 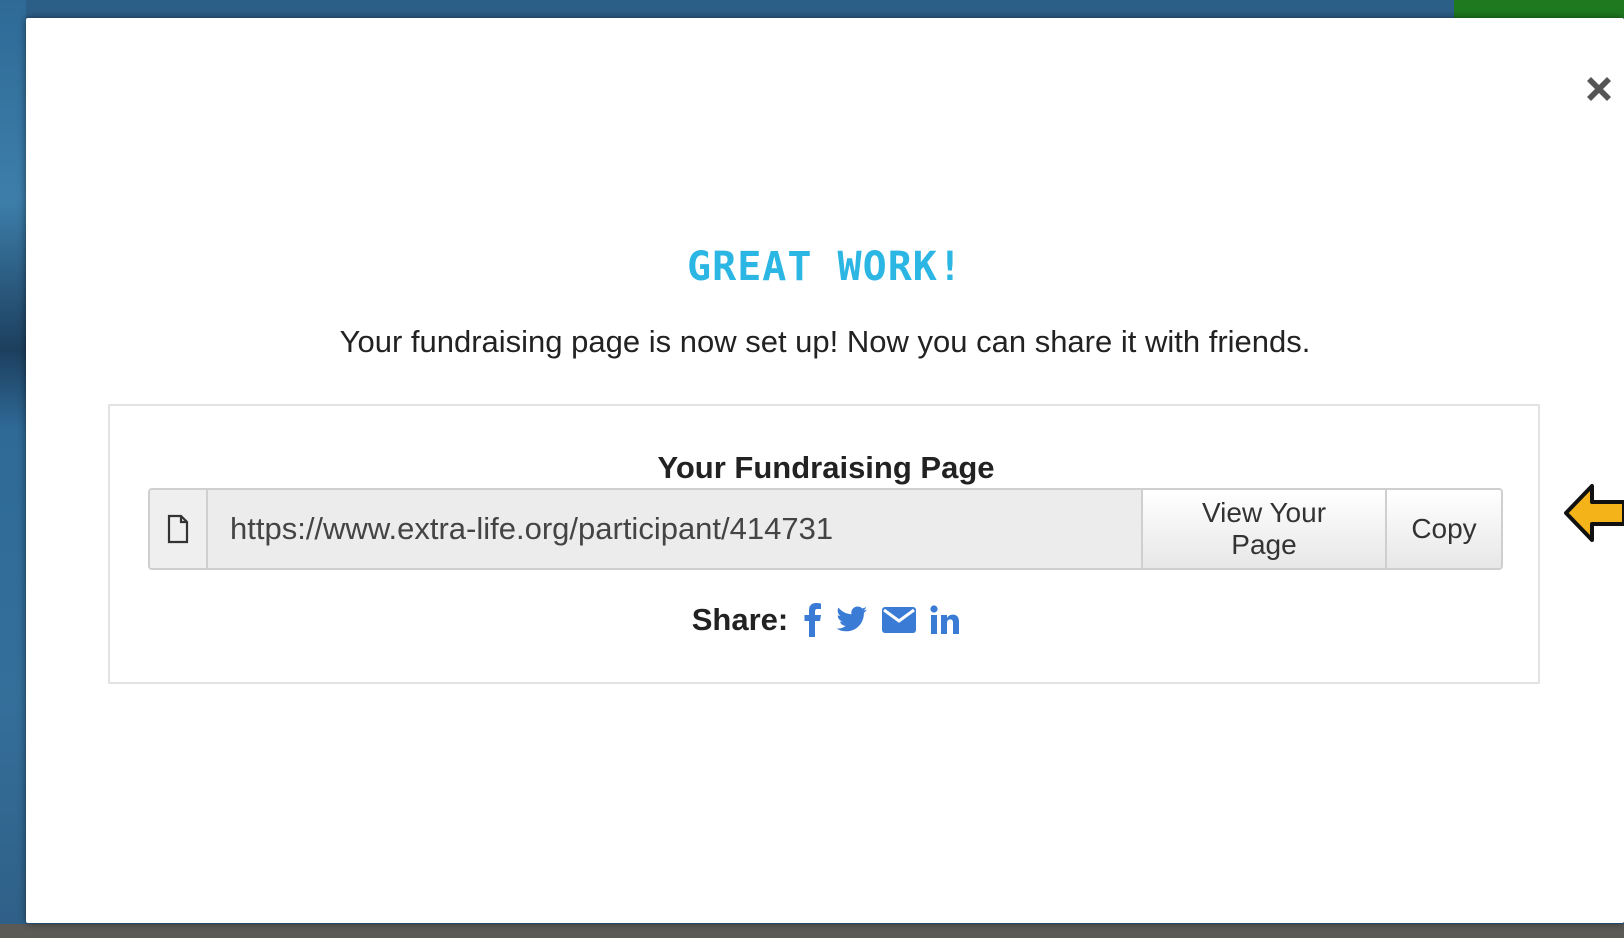 What do you see at coordinates (825, 267) in the screenshot?
I see `headline: GREAT WORK!` at bounding box center [825, 267].